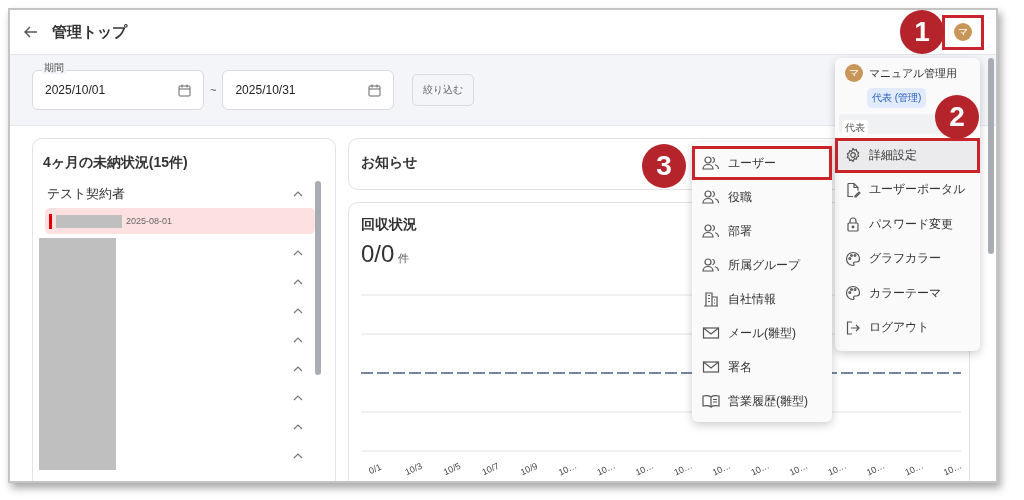 The width and height of the screenshot is (1024, 500). What do you see at coordinates (85, 194) in the screenshot?
I see `contract-name: テスト契約者` at bounding box center [85, 194].